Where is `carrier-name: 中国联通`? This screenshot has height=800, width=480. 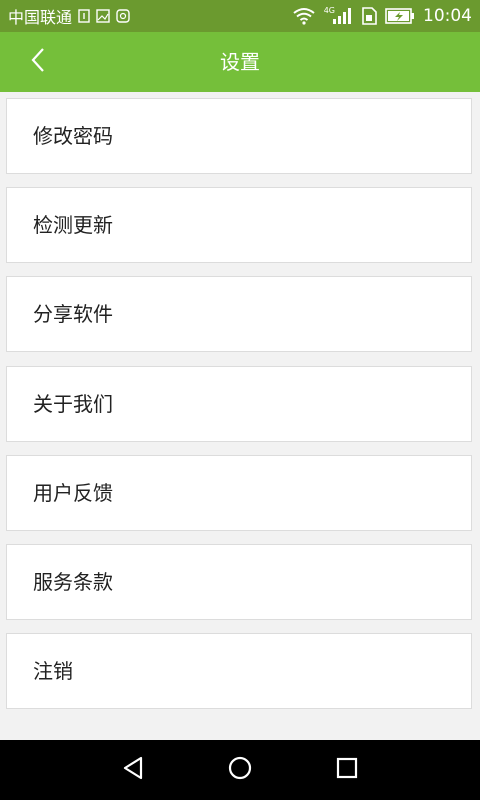
carrier-name: 中国联通 is located at coordinates (40, 17).